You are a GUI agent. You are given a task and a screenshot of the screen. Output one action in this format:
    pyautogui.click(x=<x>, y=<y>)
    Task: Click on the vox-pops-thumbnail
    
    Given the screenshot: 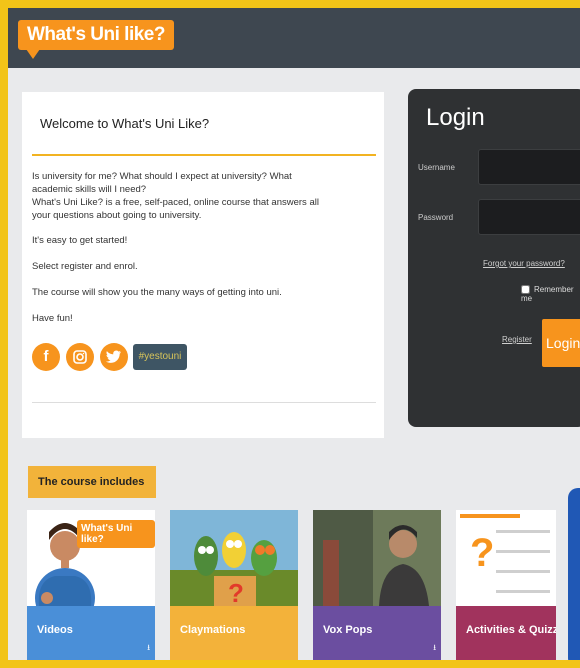 What is the action you would take?
    pyautogui.click(x=377, y=558)
    